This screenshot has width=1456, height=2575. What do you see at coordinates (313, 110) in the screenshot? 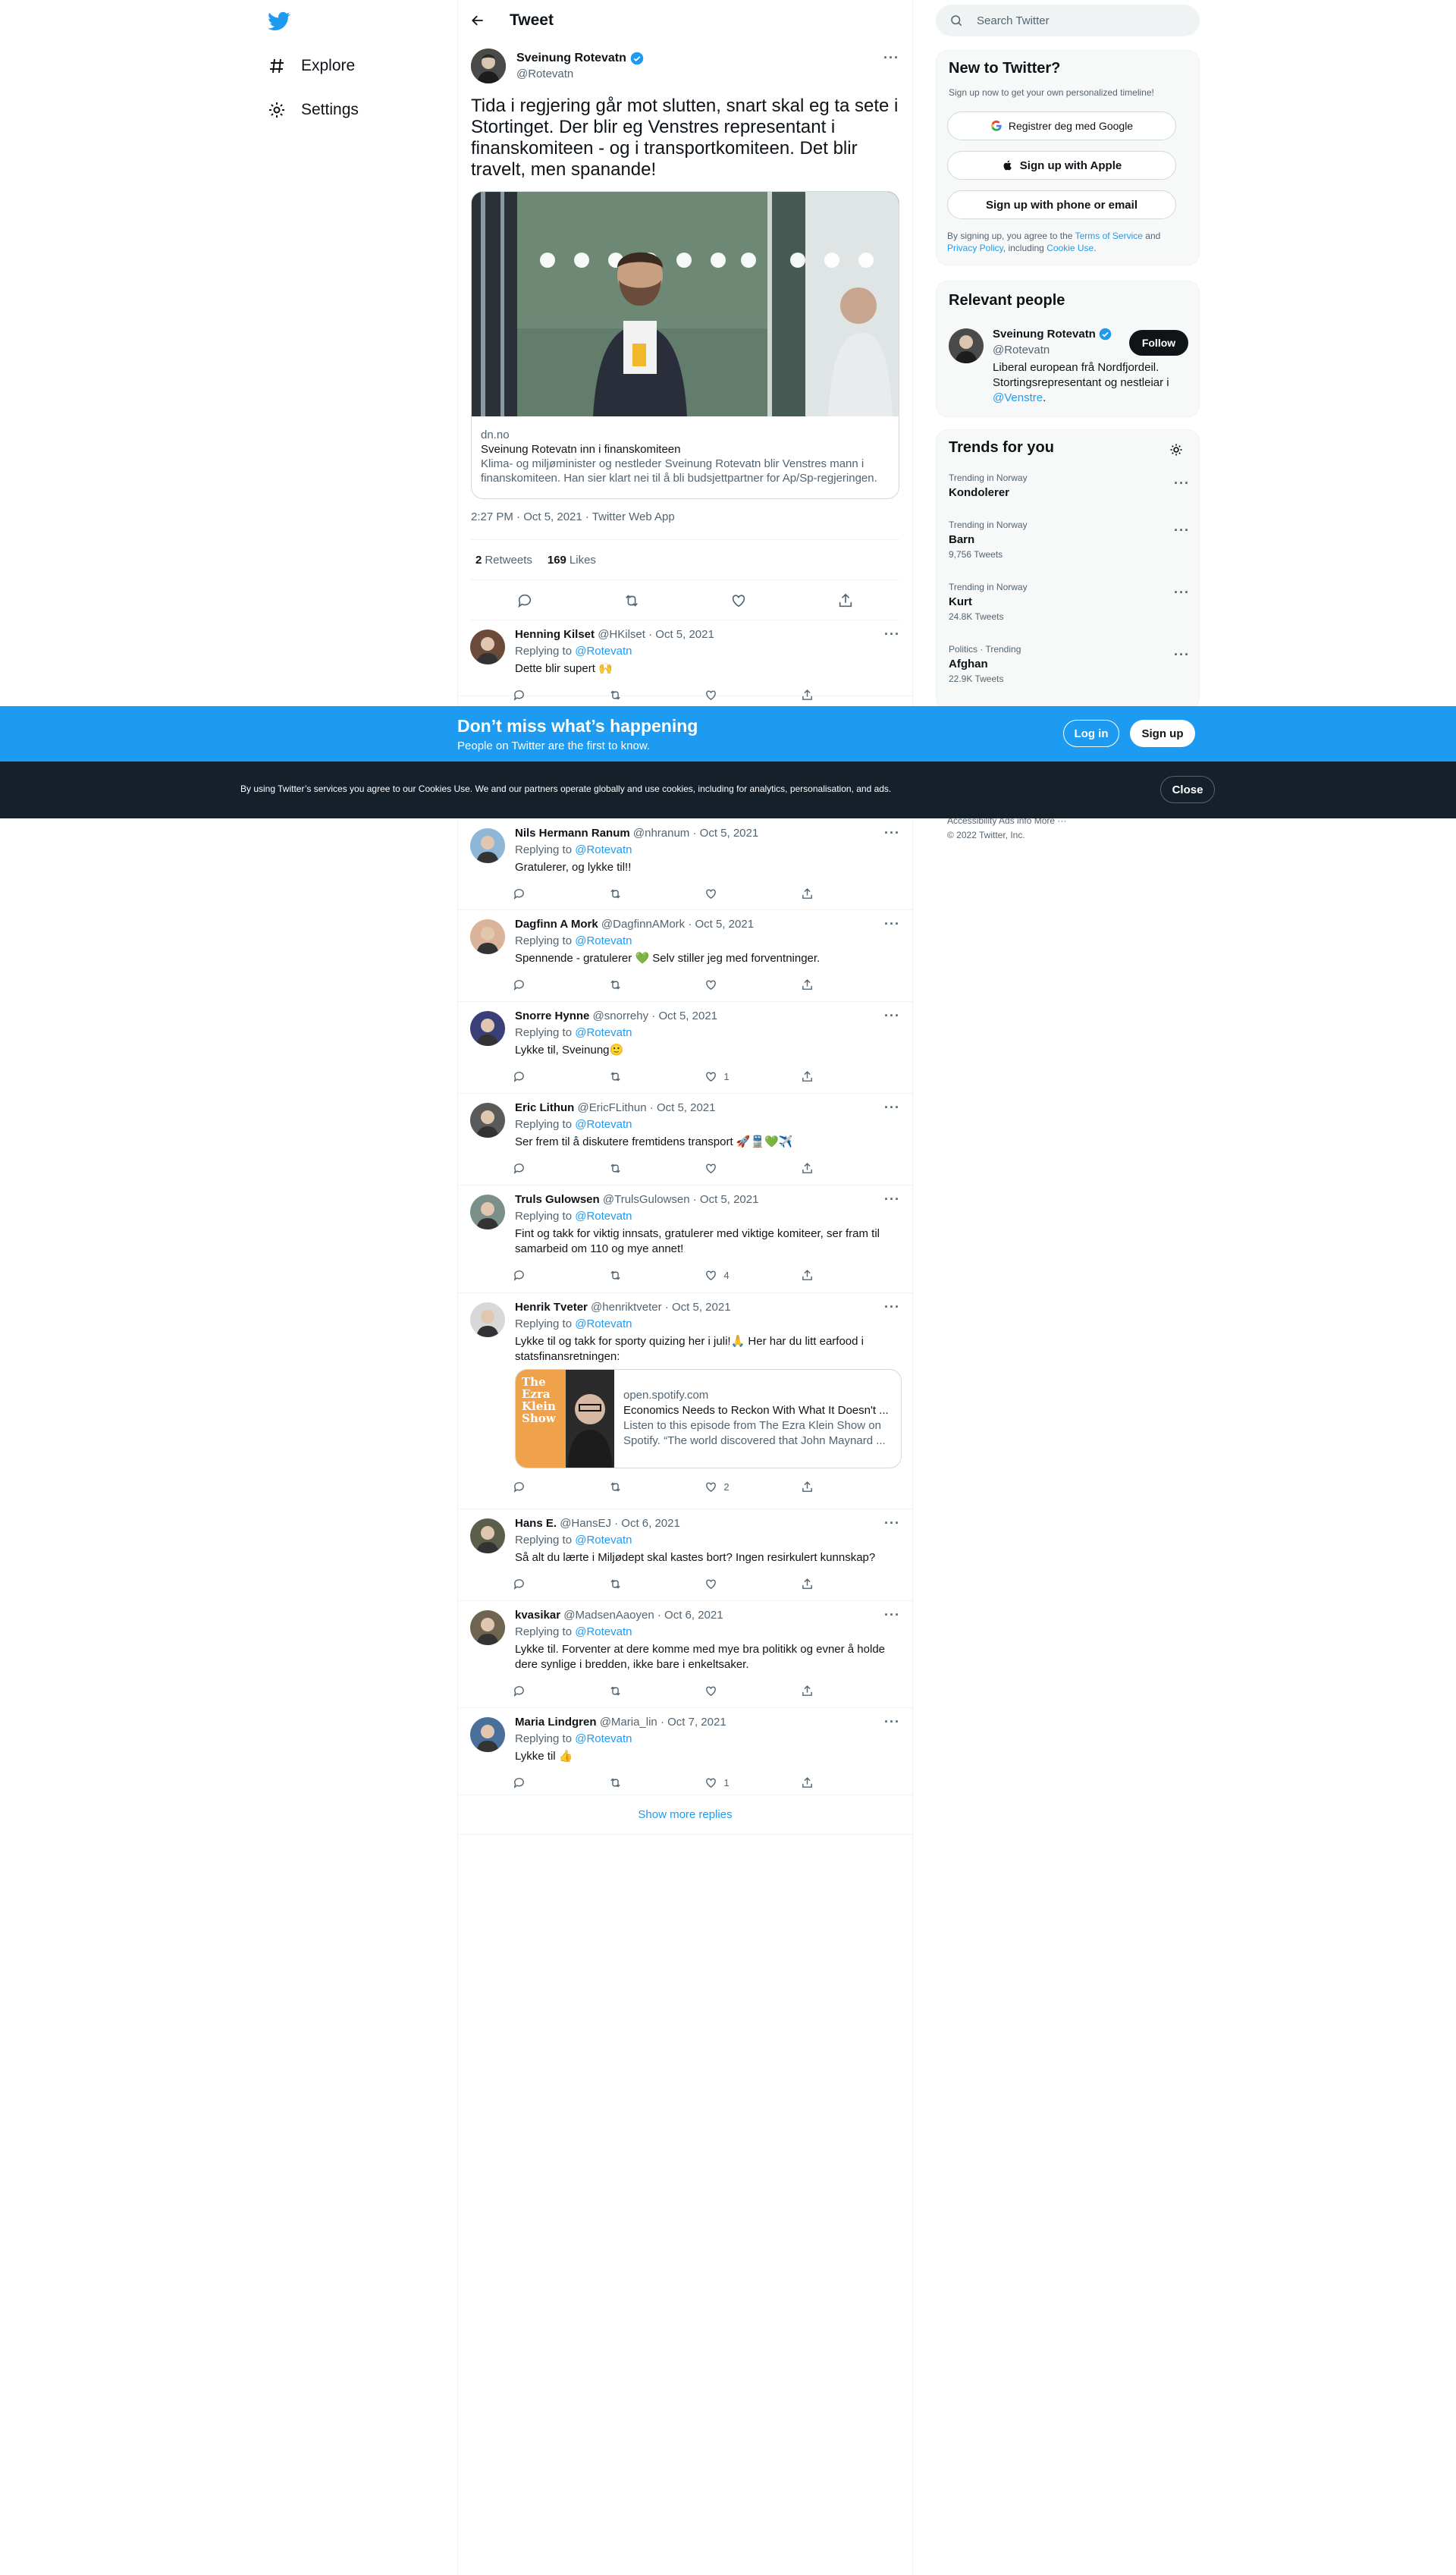
I see `nav-settings: Settings` at bounding box center [313, 110].